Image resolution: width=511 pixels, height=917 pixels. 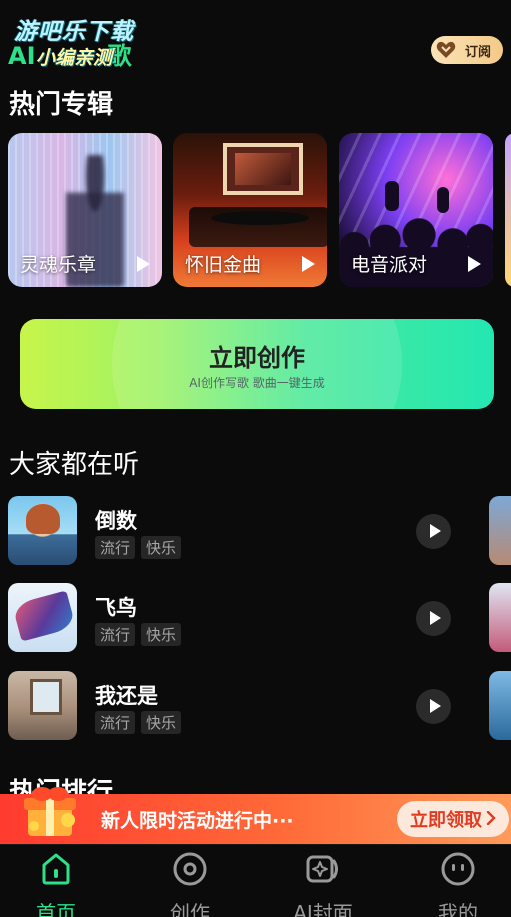 What do you see at coordinates (458, 909) in the screenshot?
I see `nav-label: 我的` at bounding box center [458, 909].